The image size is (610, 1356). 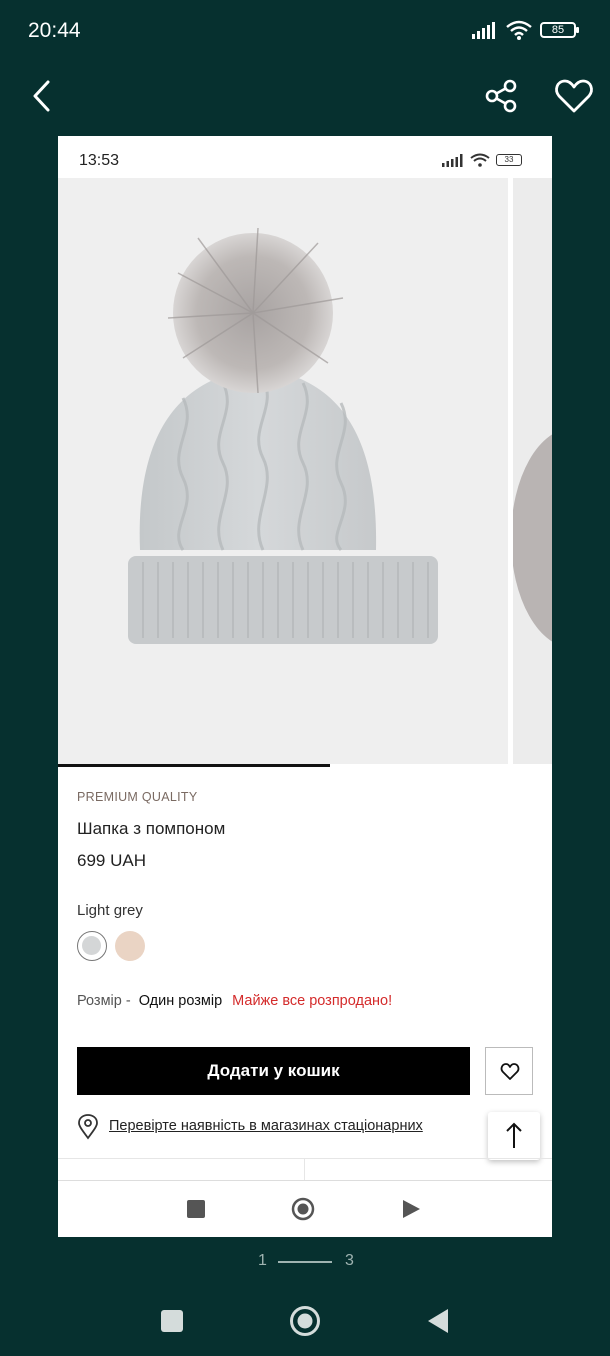 I want to click on home-icon-dot, so click(x=305, y=1321).